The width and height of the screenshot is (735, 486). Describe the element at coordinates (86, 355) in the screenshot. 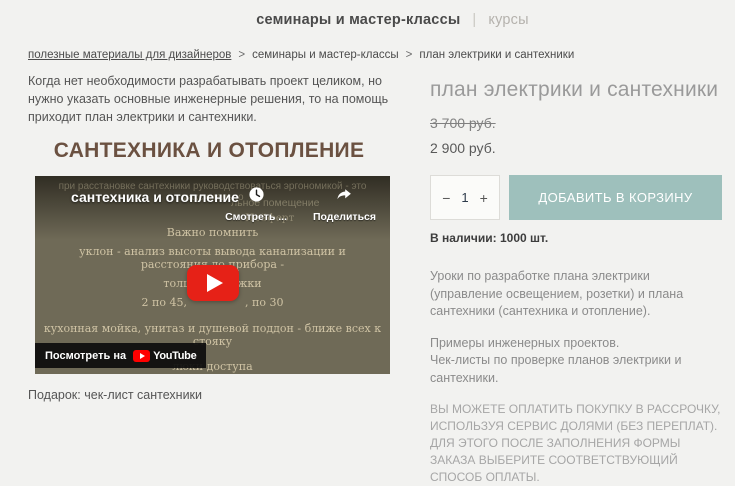

I see `watch-on-label: Посмотреть на` at that location.